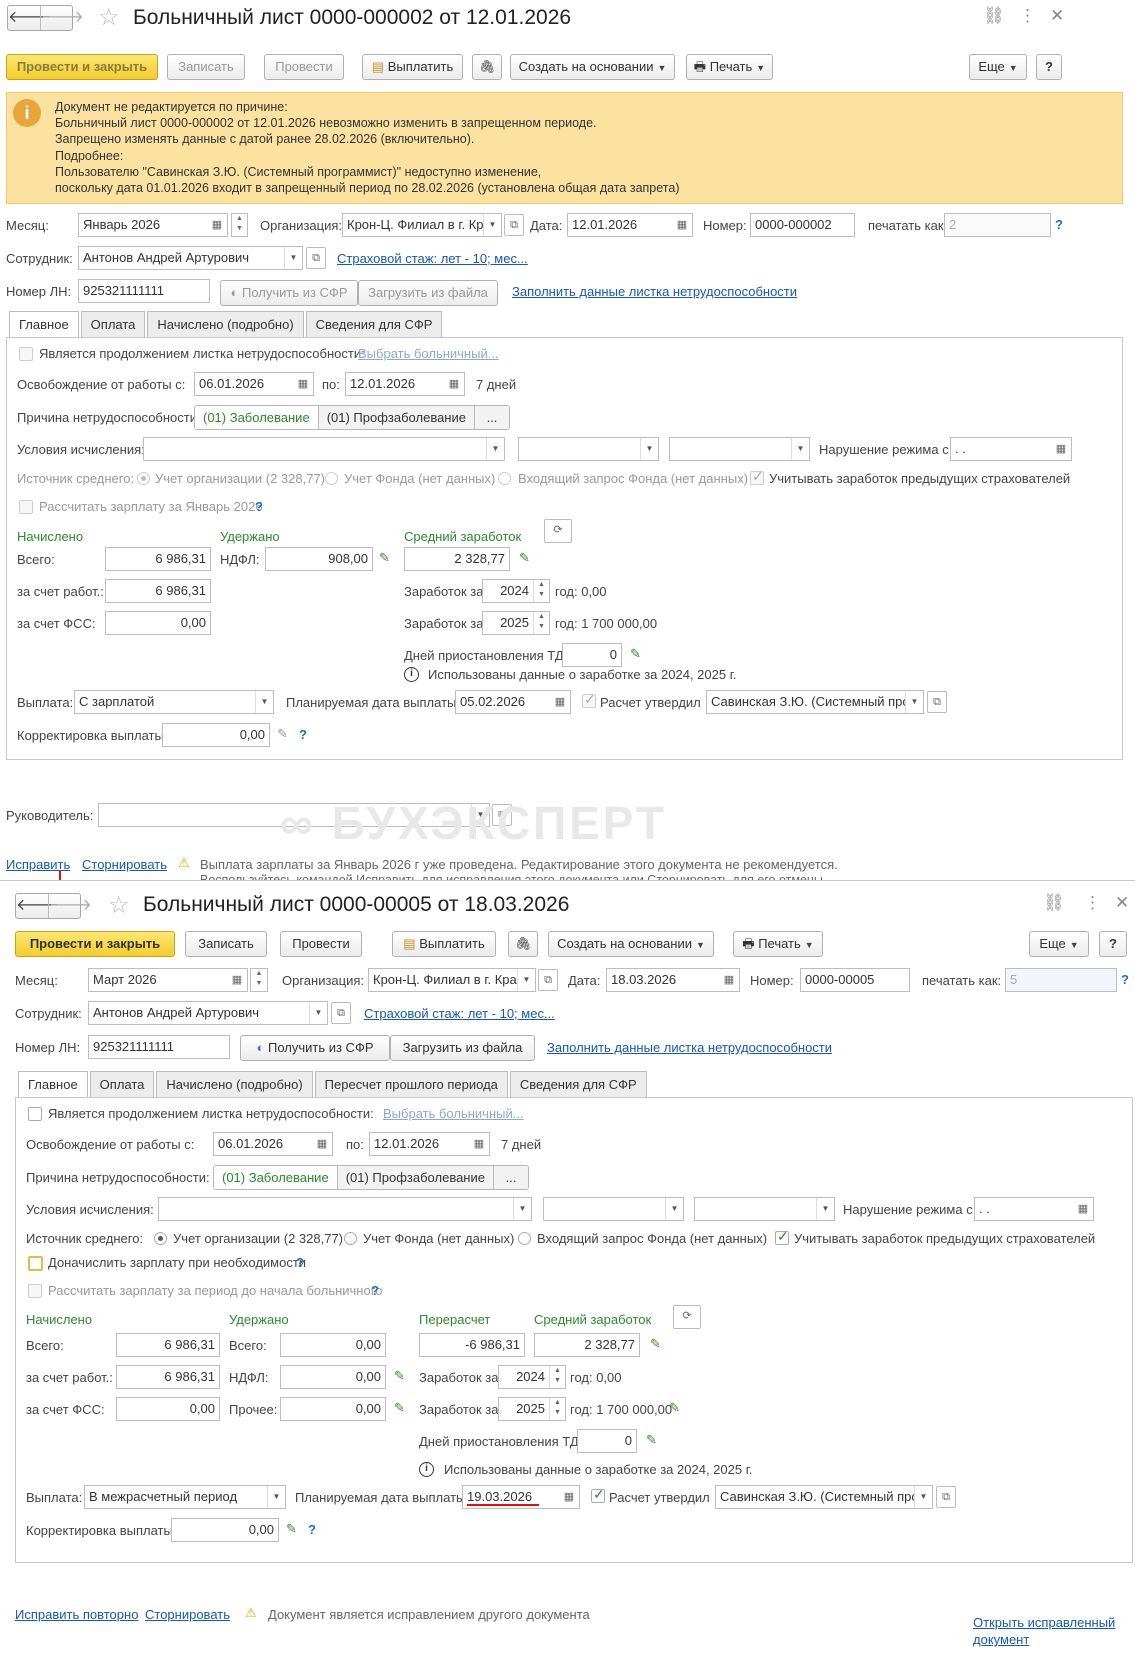 The image size is (1135, 1655). What do you see at coordinates (764, 1209) in the screenshot?
I see `conditions-field-3: ▼` at bounding box center [764, 1209].